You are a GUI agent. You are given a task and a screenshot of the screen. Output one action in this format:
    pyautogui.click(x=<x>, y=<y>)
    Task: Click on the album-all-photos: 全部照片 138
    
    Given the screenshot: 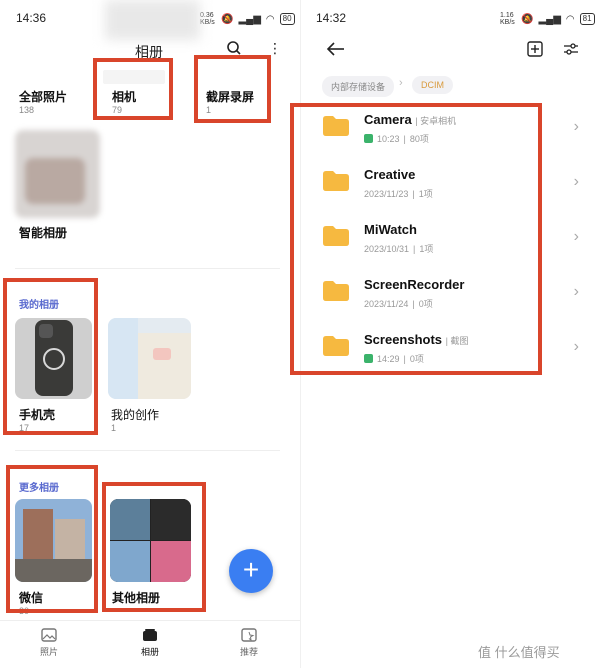 What is the action you would take?
    pyautogui.click(x=43, y=101)
    